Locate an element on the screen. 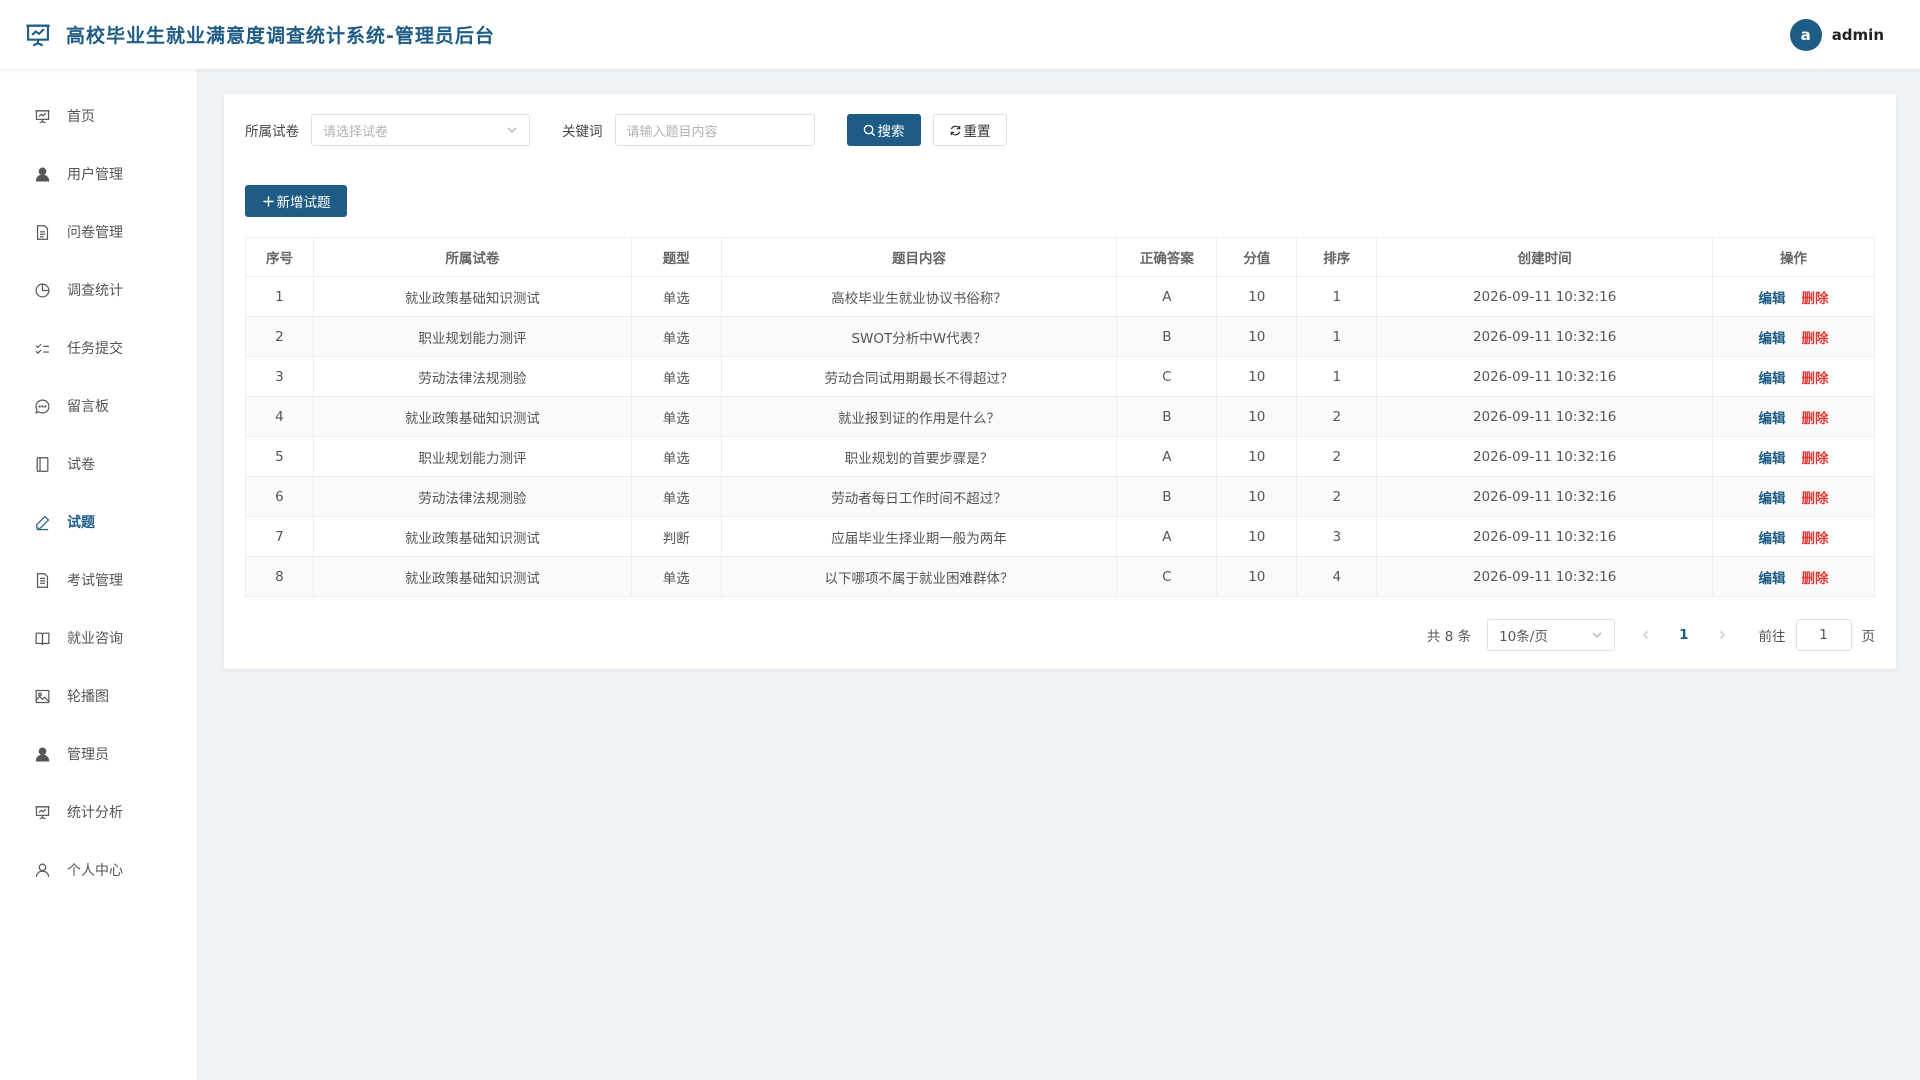  keyword-input-placeholder: 请输入题目内容 is located at coordinates (672, 132).